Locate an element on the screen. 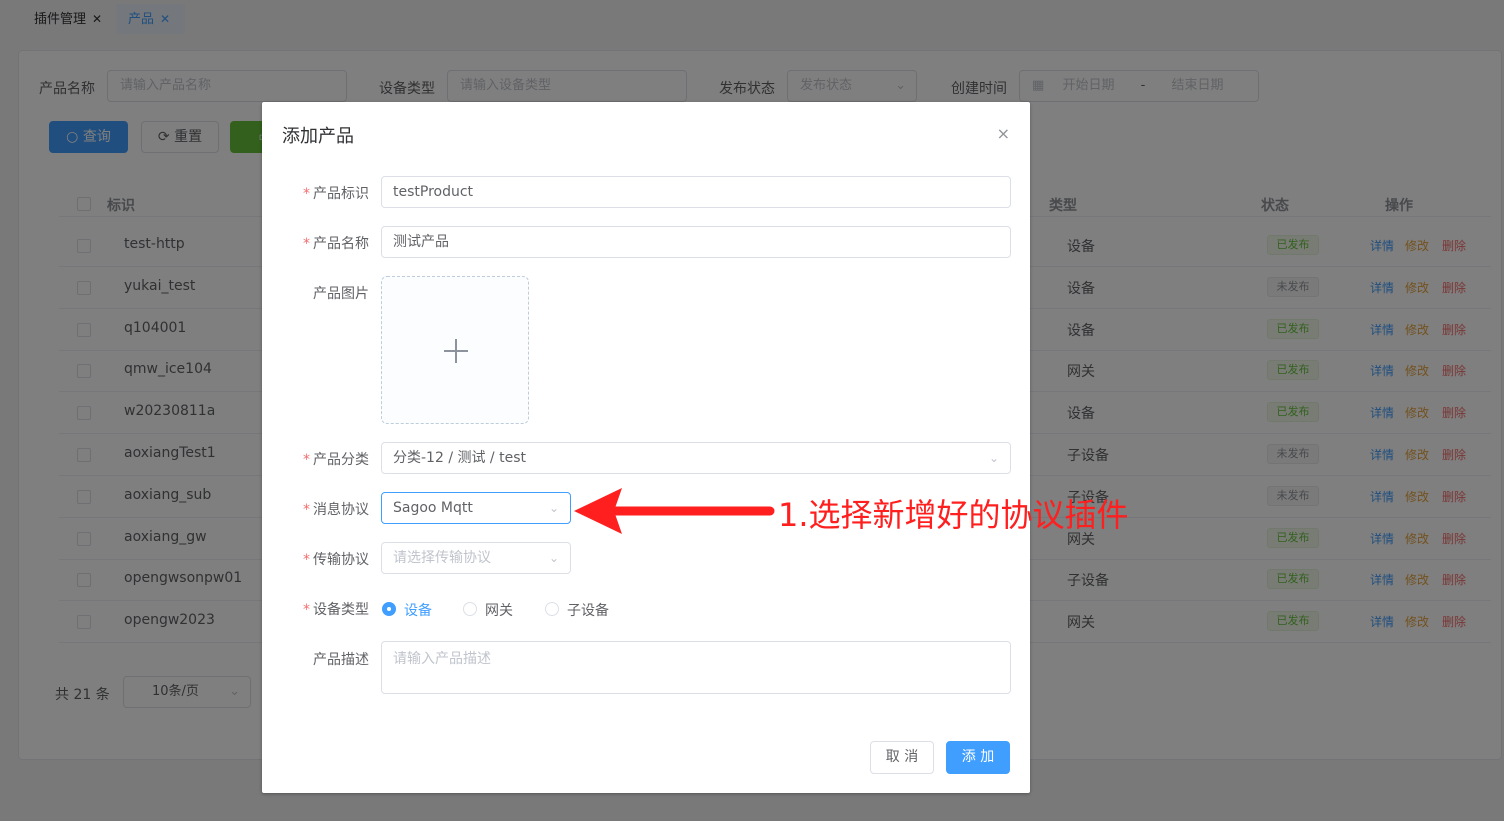 The height and width of the screenshot is (821, 1504). category-value: 分类-12 / 测试 / test is located at coordinates (459, 458).